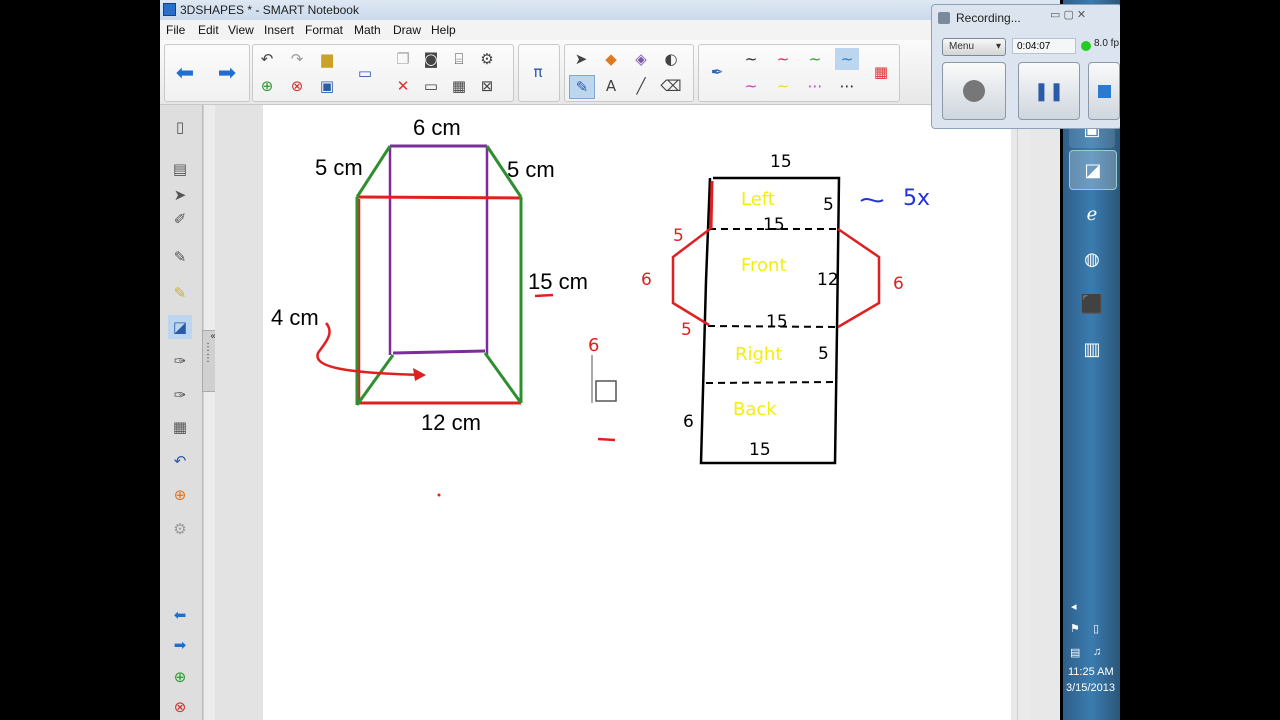 Image resolution: width=1280 pixels, height=720 pixels. Describe the element at coordinates (783, 86) in the screenshot. I see `pen-style-yellow: ∼` at that location.